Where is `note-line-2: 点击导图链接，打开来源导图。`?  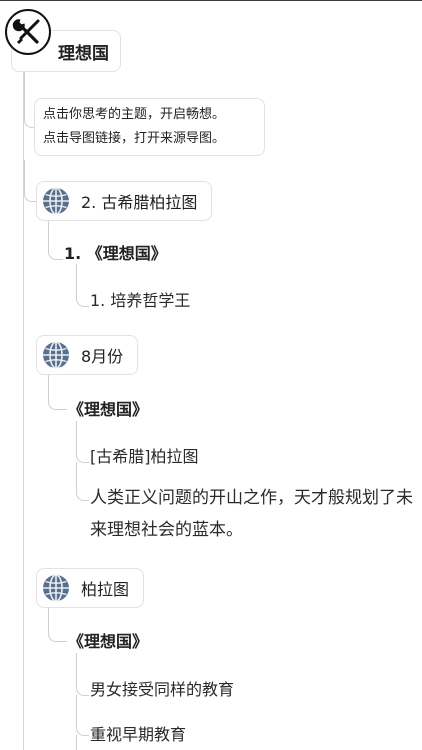
note-line-2: 点击导图链接，打开来源导图。 is located at coordinates (134, 138).